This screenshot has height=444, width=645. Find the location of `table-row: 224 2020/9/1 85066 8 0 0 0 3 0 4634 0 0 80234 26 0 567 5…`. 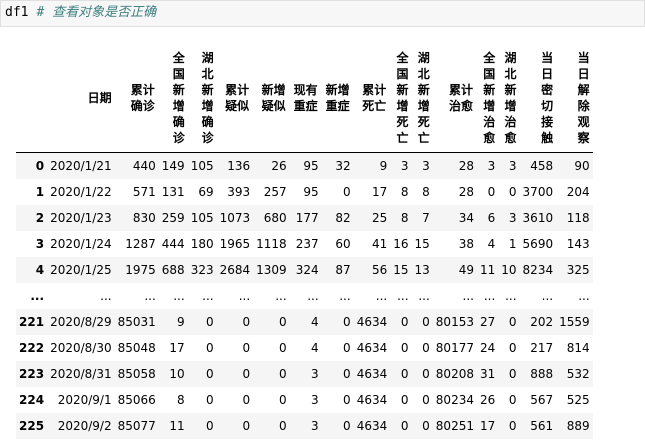

table-row: 224 2020/9/1 85066 8 0 0 0 3 0 4634 0 0 80234 26 0 567 5… is located at coordinates (304, 400).